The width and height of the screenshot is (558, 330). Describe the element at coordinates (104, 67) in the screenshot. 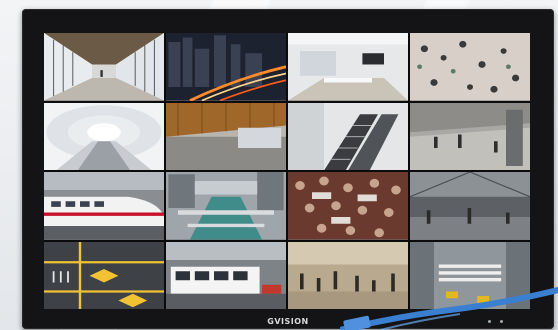

I see `camera-feed-subway-corridor` at that location.